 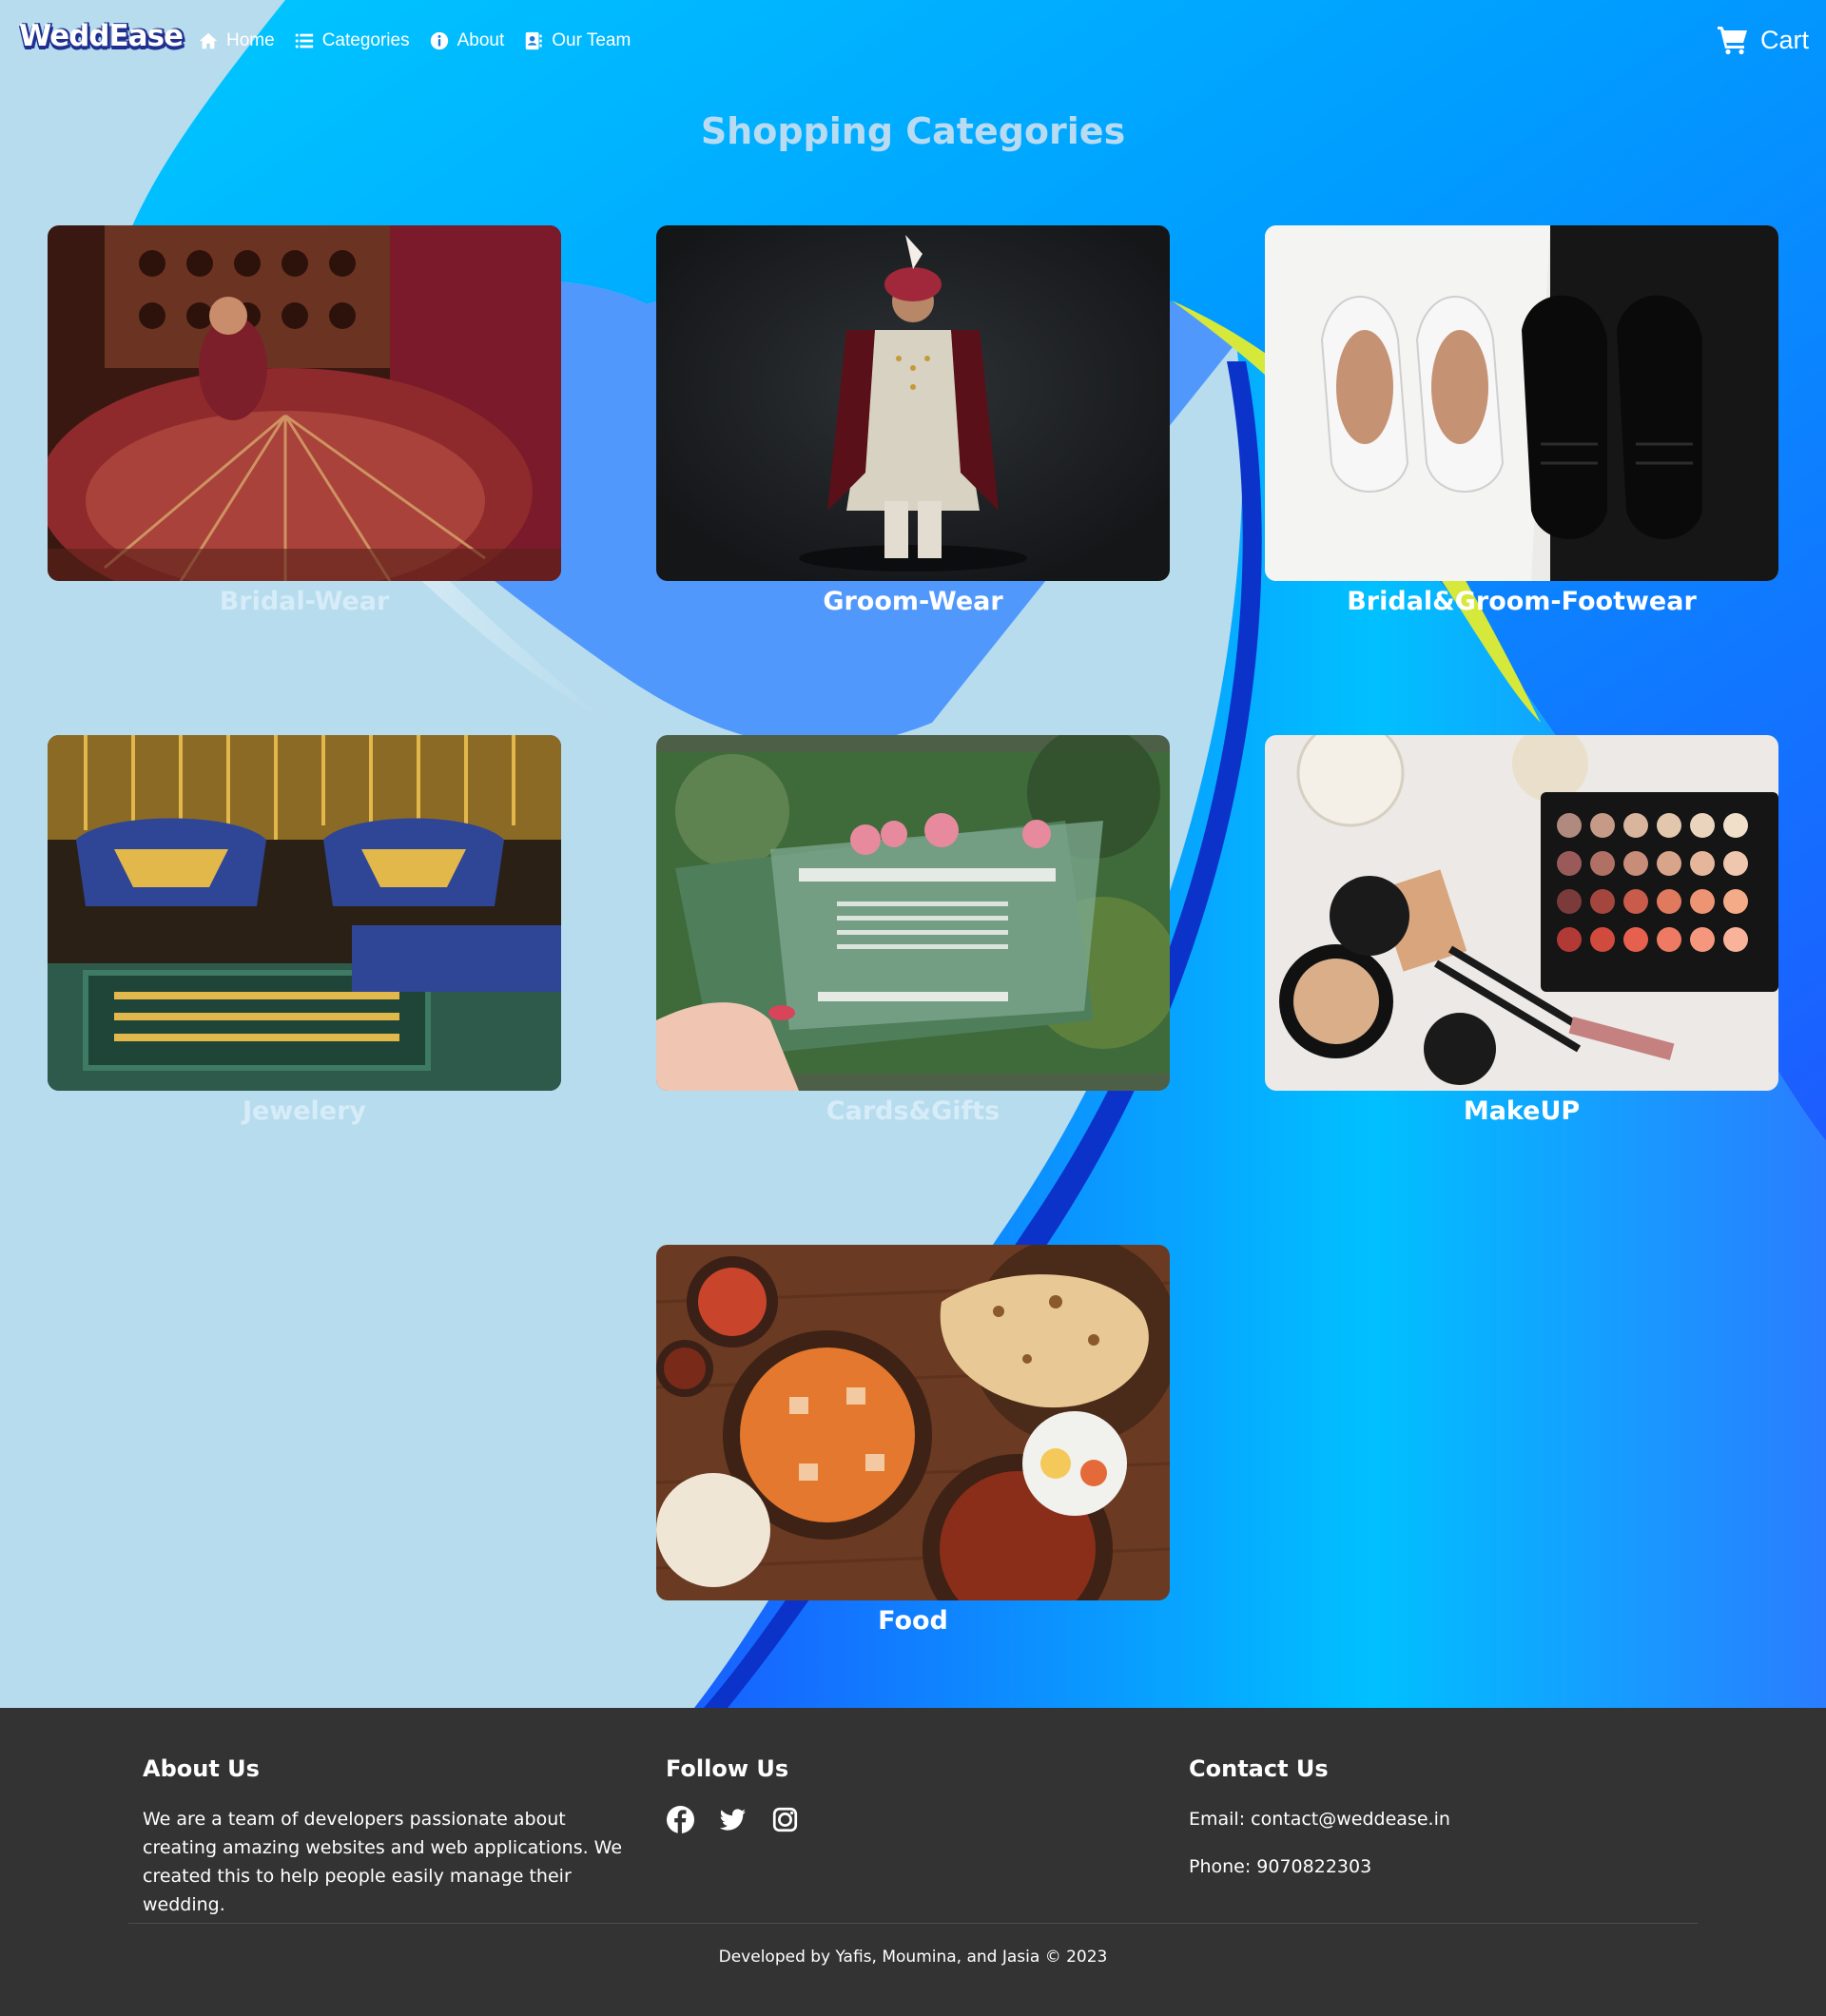 What do you see at coordinates (1732, 41) in the screenshot?
I see `shopping-cart-icon` at bounding box center [1732, 41].